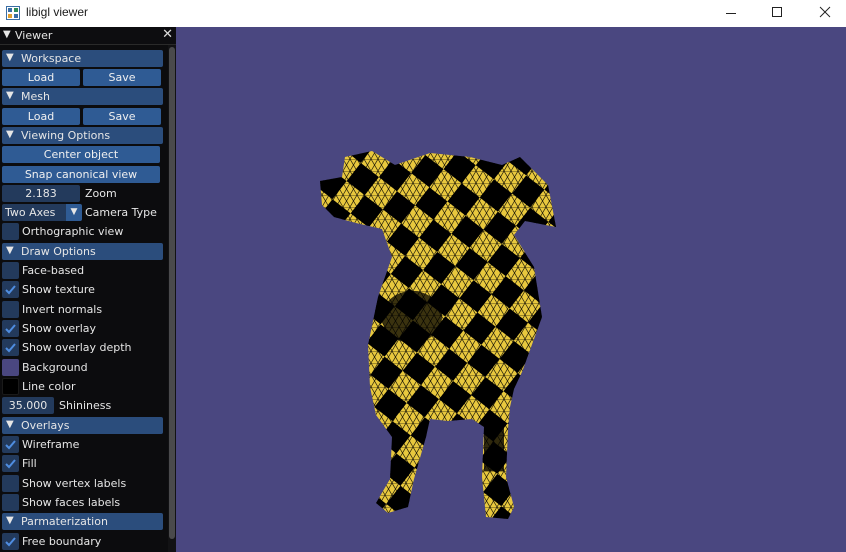 The width and height of the screenshot is (846, 552). I want to click on background-label: Background, so click(55, 367).